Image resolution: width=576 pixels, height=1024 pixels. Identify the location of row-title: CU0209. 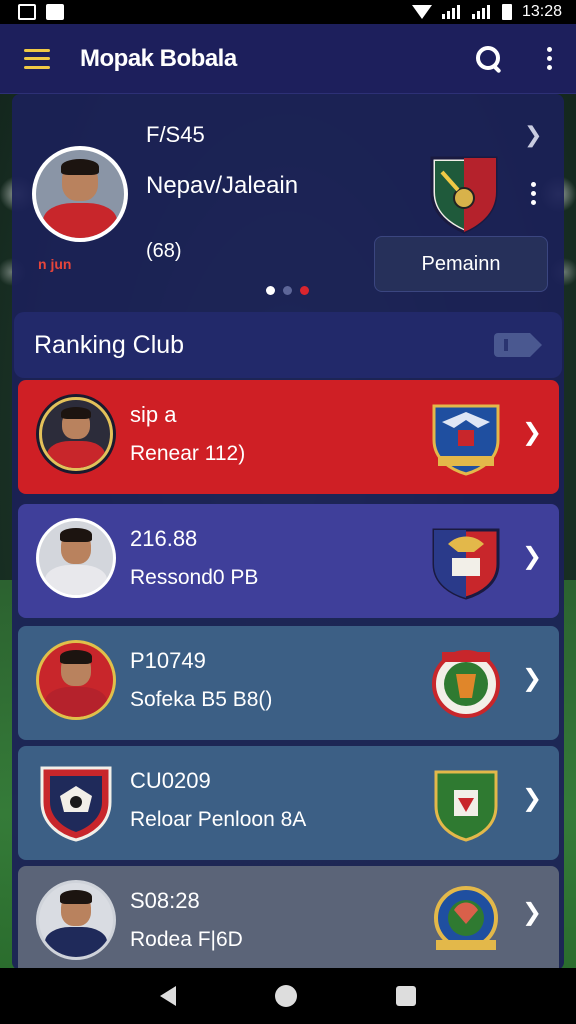
(170, 780).